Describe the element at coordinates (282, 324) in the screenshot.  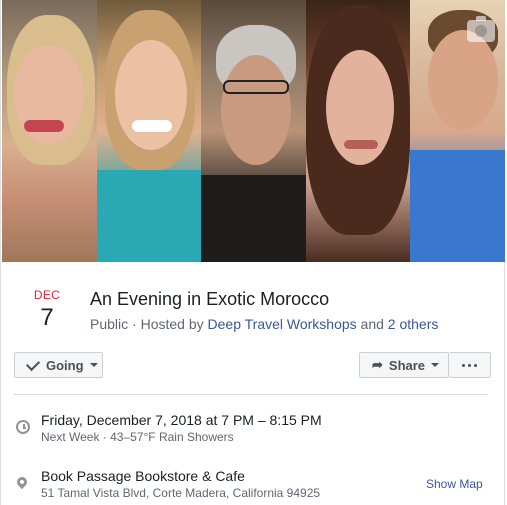
I see `host-link: Deep Travel Workshops` at that location.